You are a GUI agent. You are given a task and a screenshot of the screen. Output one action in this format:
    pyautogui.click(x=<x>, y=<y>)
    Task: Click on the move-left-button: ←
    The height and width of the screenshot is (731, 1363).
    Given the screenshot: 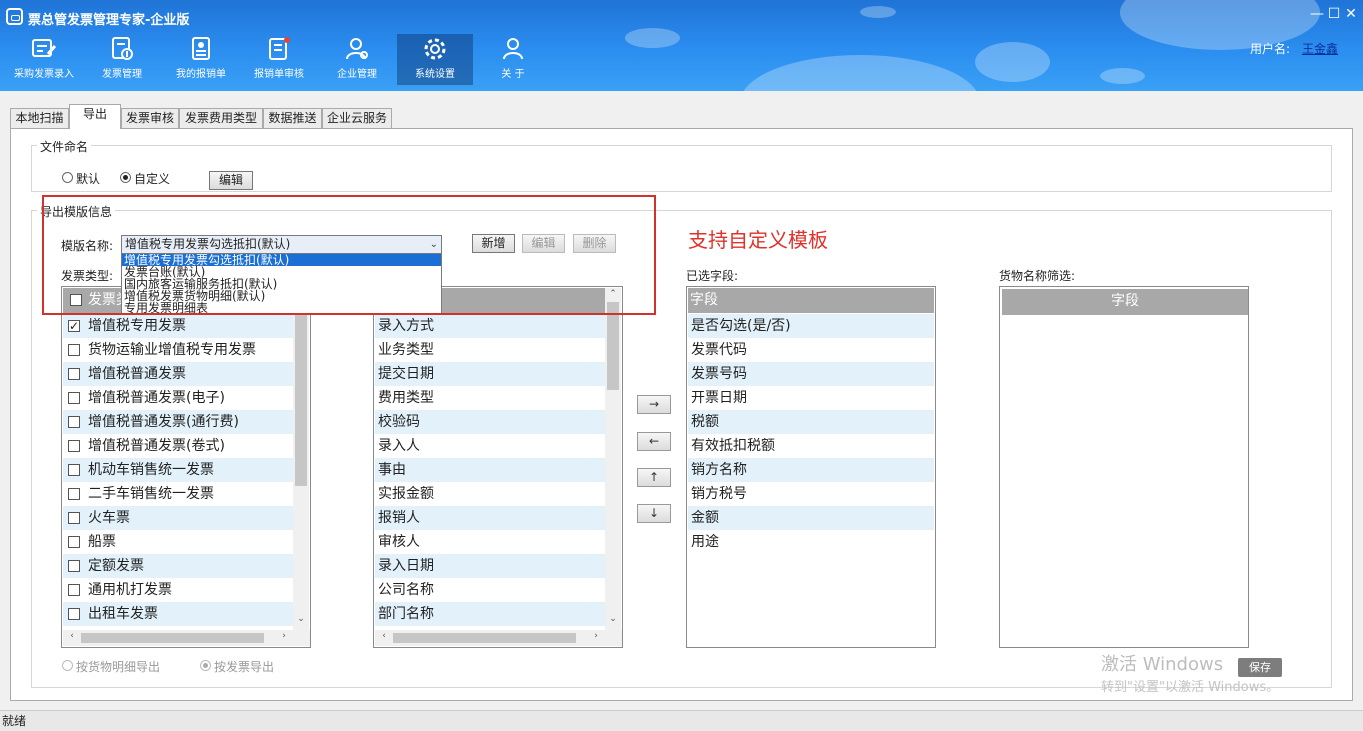 What is the action you would take?
    pyautogui.click(x=654, y=441)
    